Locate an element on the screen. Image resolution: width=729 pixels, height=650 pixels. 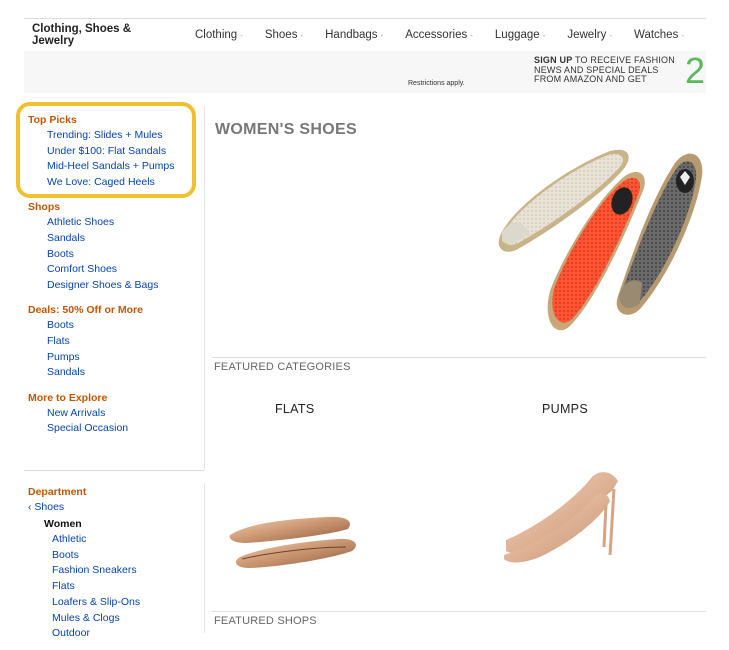
department-link: Mules & Clogs is located at coordinates (128, 619).